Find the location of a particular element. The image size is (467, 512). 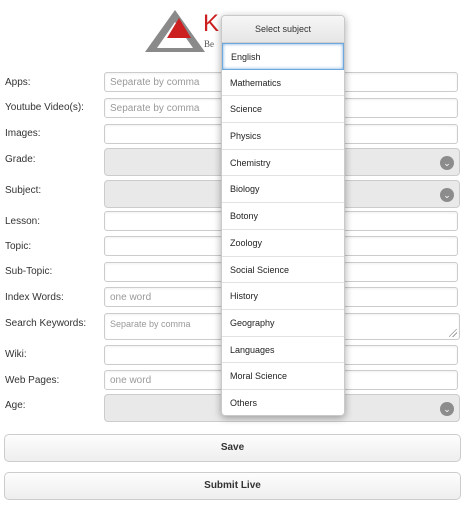

option-zoology: Zoology is located at coordinates (283, 243).